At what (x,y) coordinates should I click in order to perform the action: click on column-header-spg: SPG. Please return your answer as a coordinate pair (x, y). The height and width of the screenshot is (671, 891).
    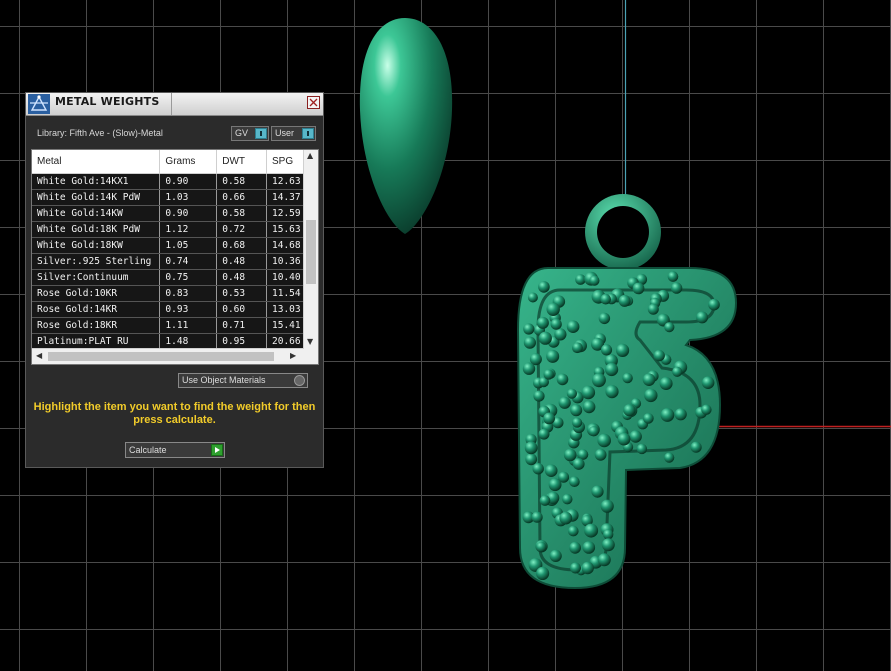
    Looking at the image, I should click on (285, 162).